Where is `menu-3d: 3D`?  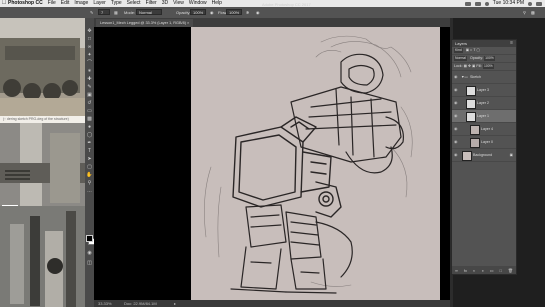
menu-3d: 3D is located at coordinates (165, 3).